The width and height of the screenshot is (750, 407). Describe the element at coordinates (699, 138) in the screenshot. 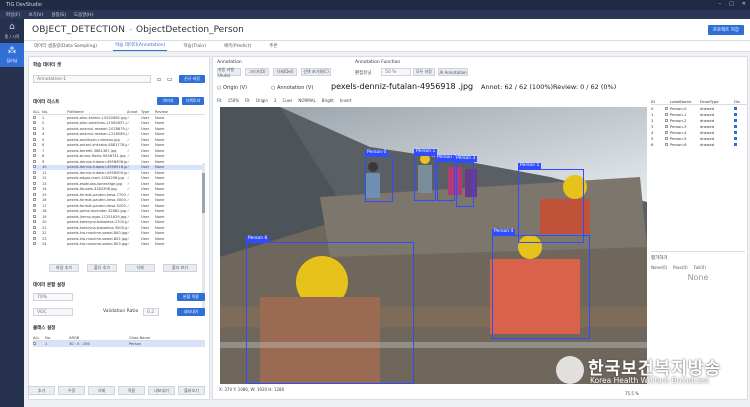

I see `label-row: 5 Person-5 drawed` at that location.